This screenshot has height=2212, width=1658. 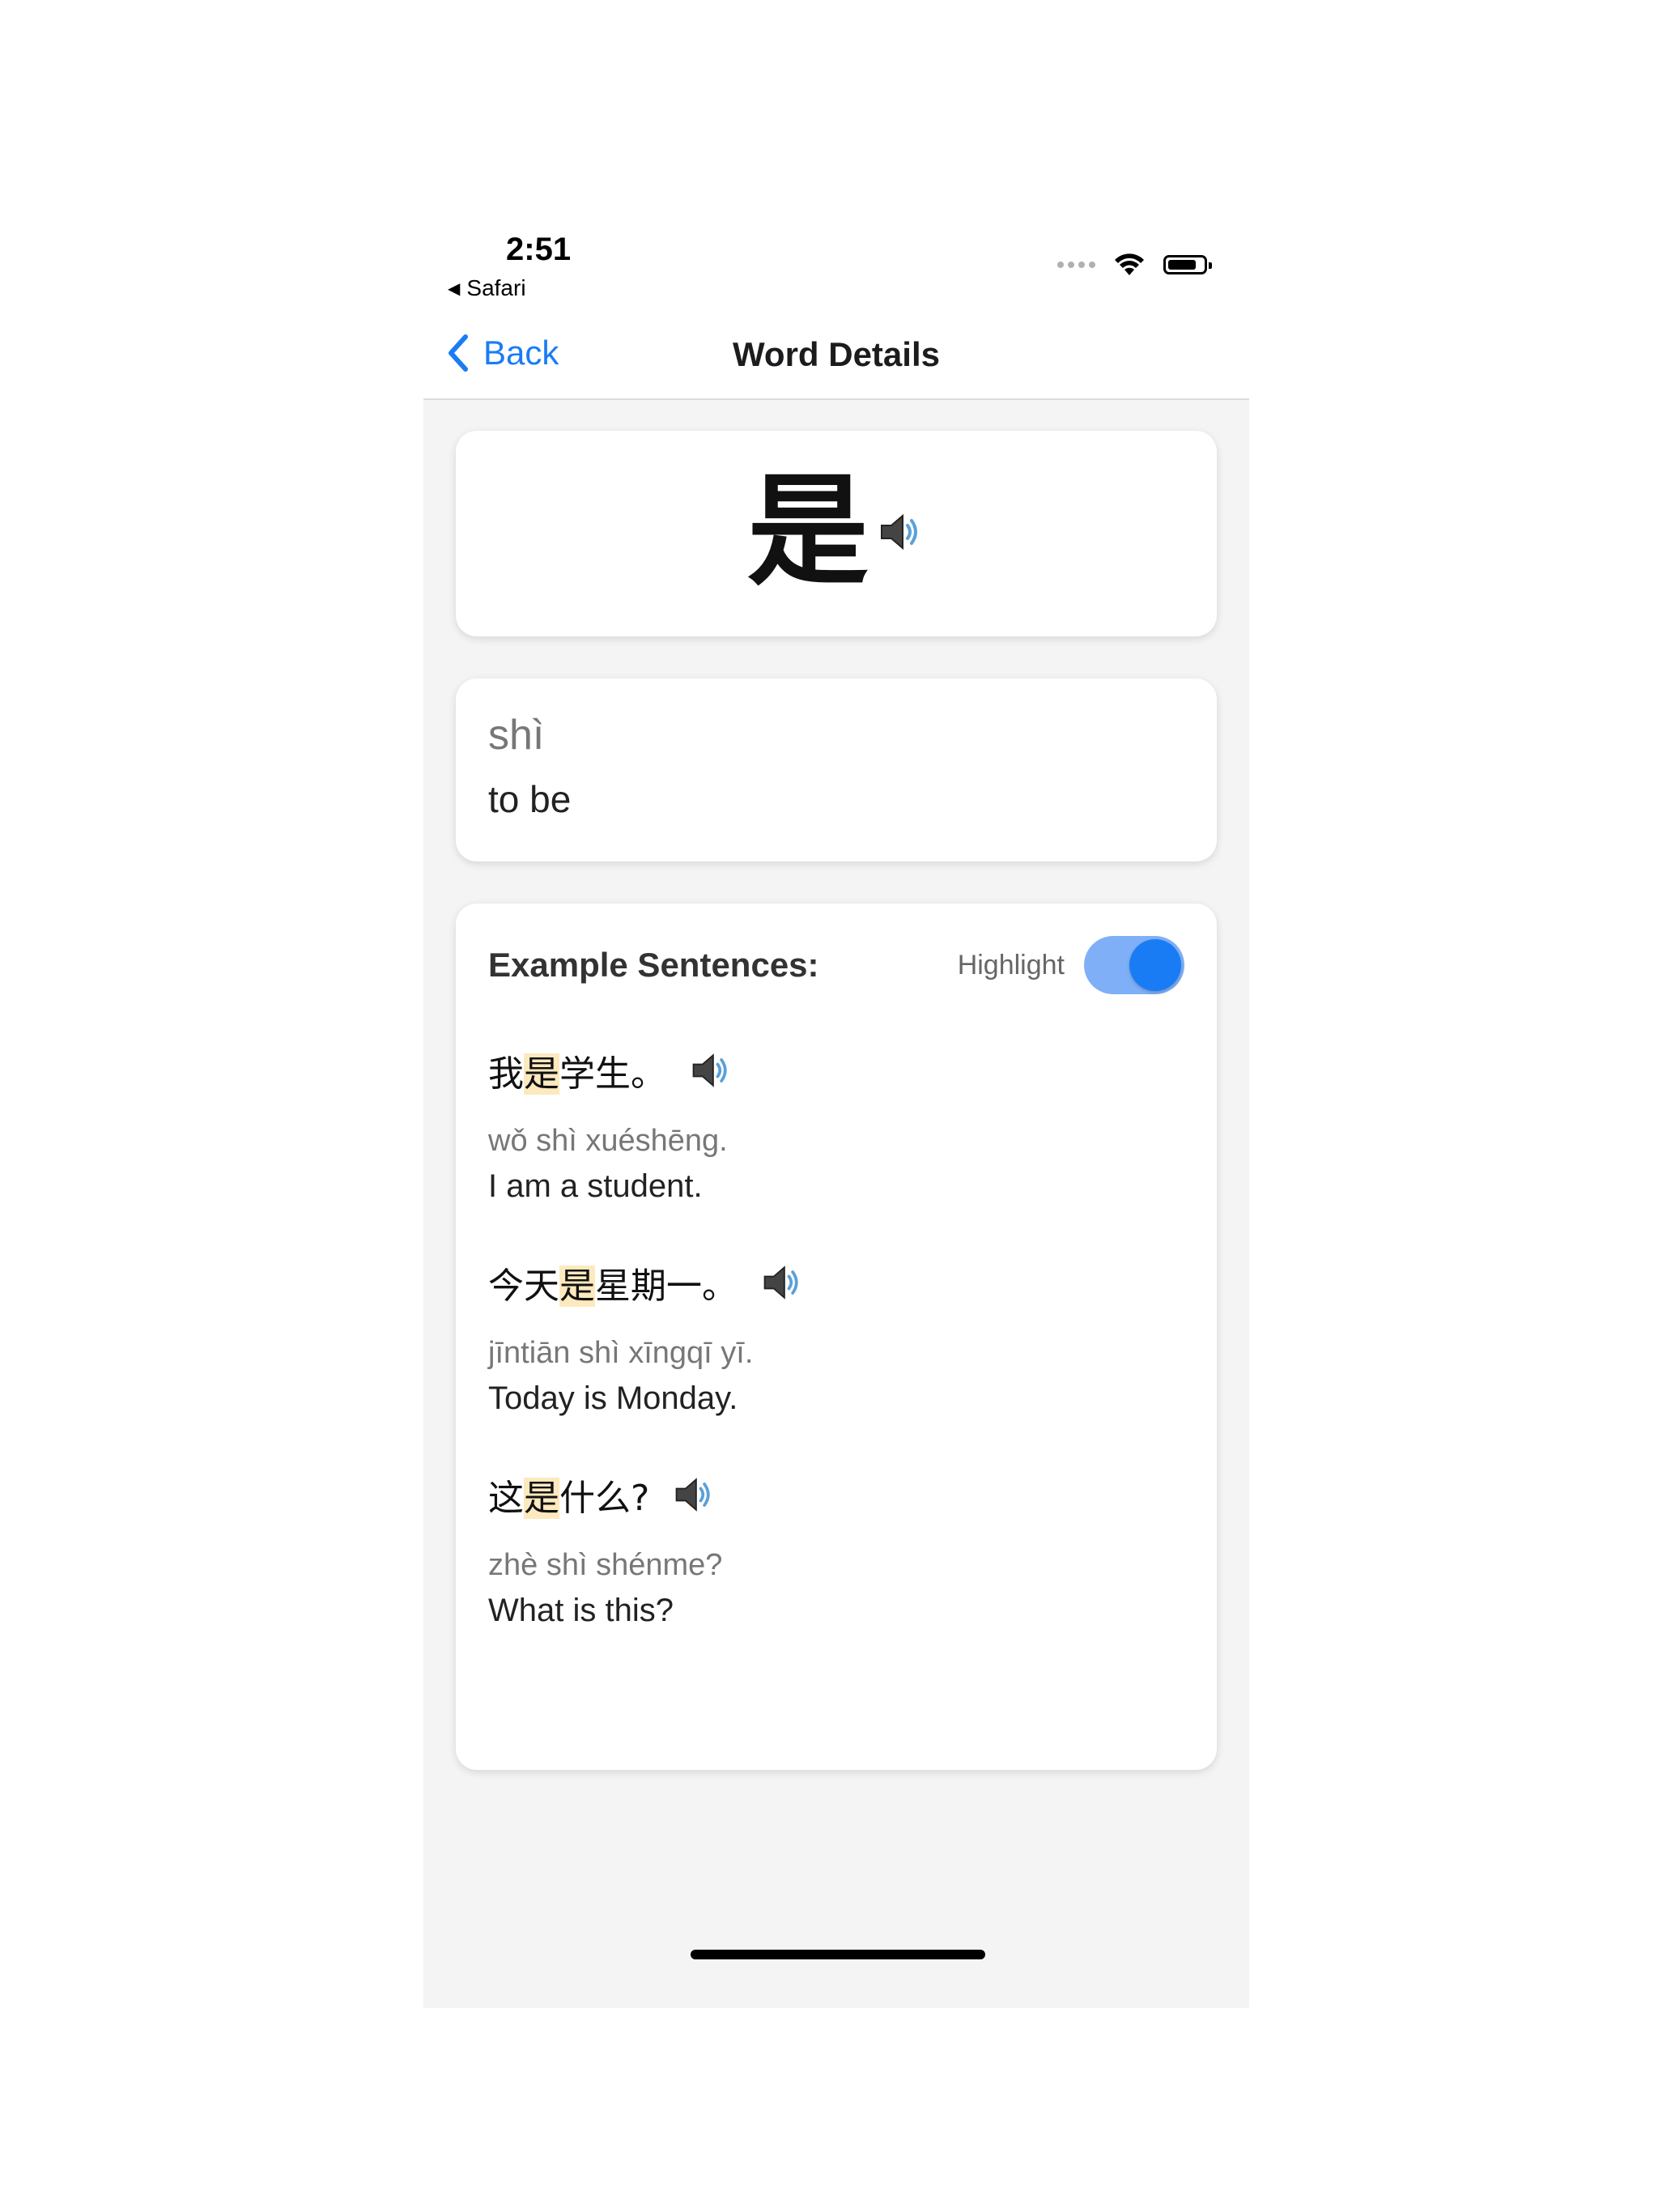 What do you see at coordinates (1011, 965) in the screenshot?
I see `highlight-label: Highlight` at bounding box center [1011, 965].